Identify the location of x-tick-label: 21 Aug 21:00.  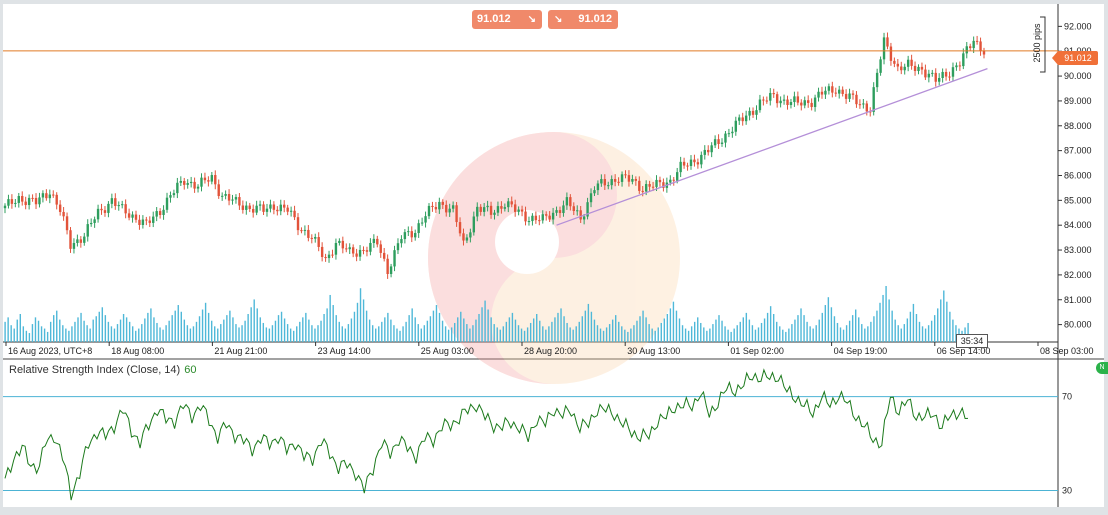
(240, 351).